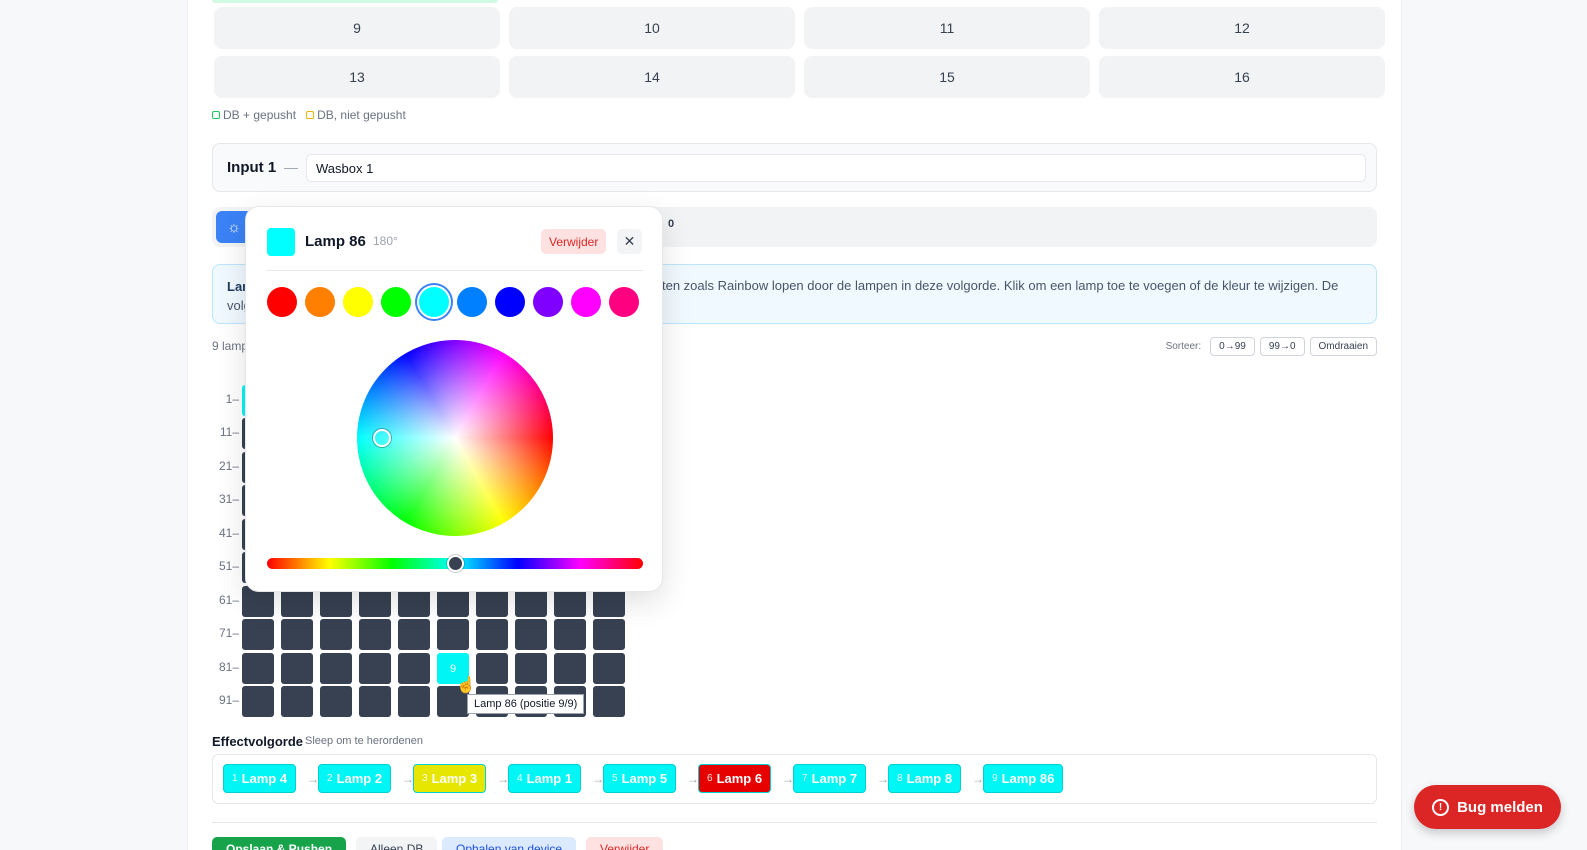 The width and height of the screenshot is (1587, 850). I want to click on grid-row-label: 41–, so click(228, 533).